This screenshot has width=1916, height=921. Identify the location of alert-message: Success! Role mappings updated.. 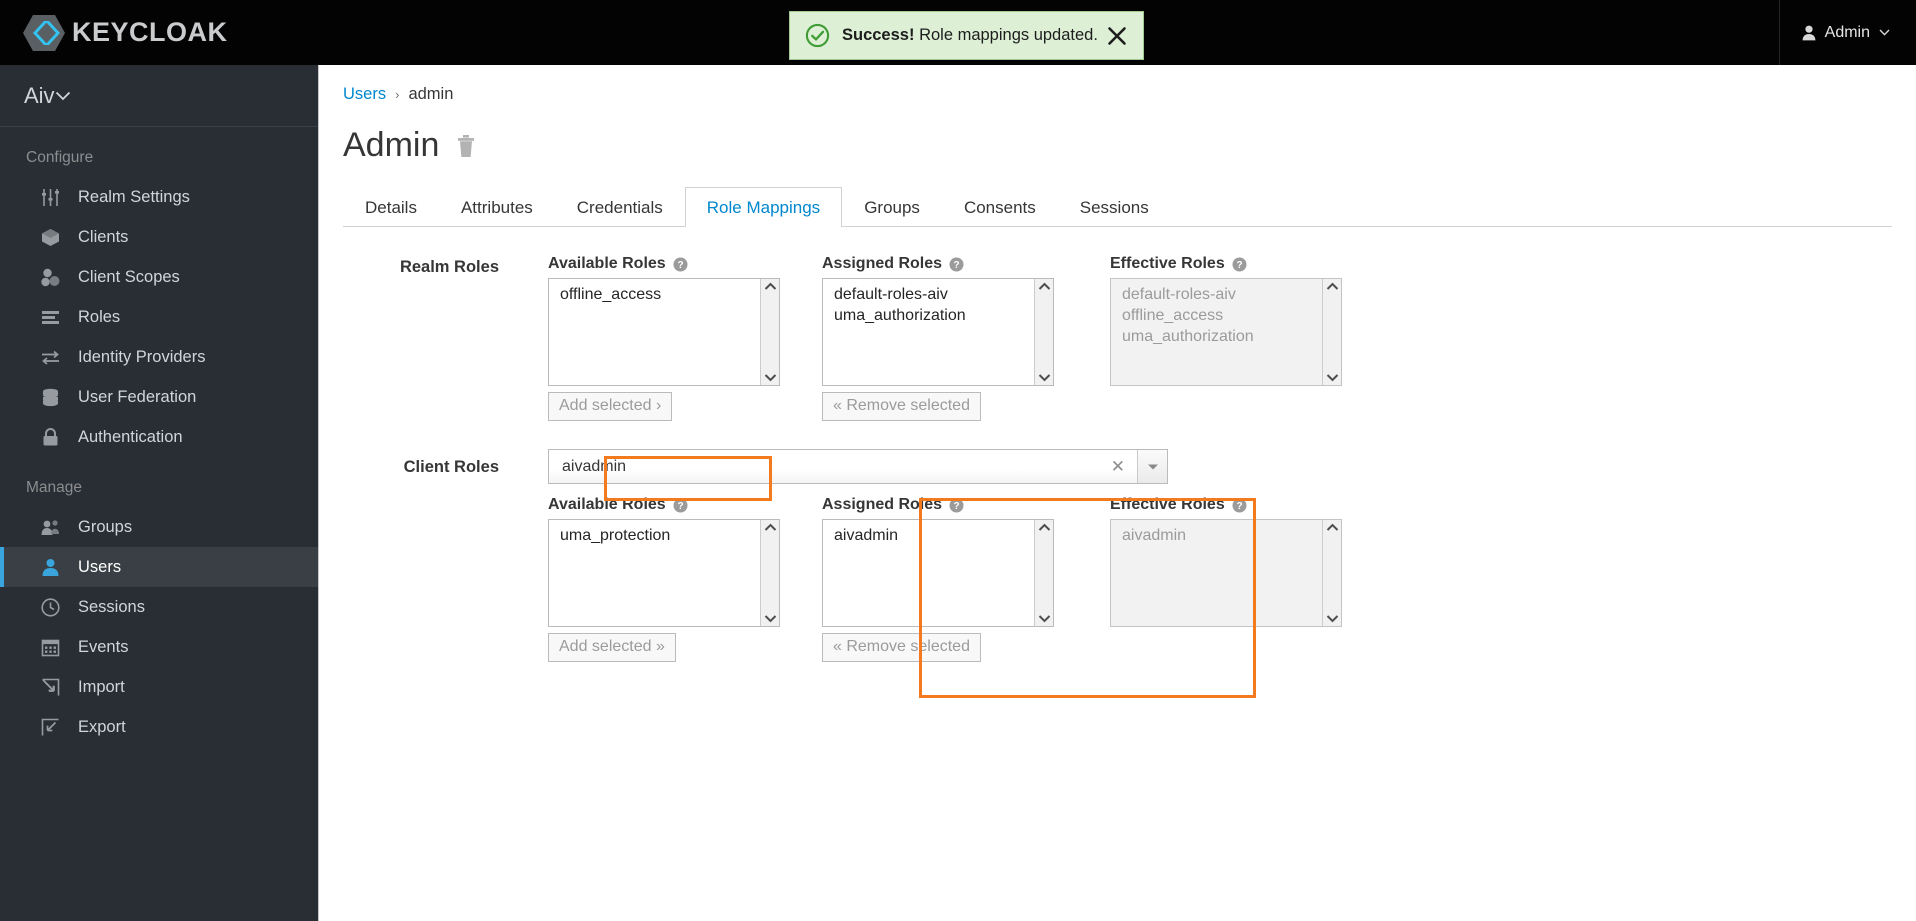
(970, 35).